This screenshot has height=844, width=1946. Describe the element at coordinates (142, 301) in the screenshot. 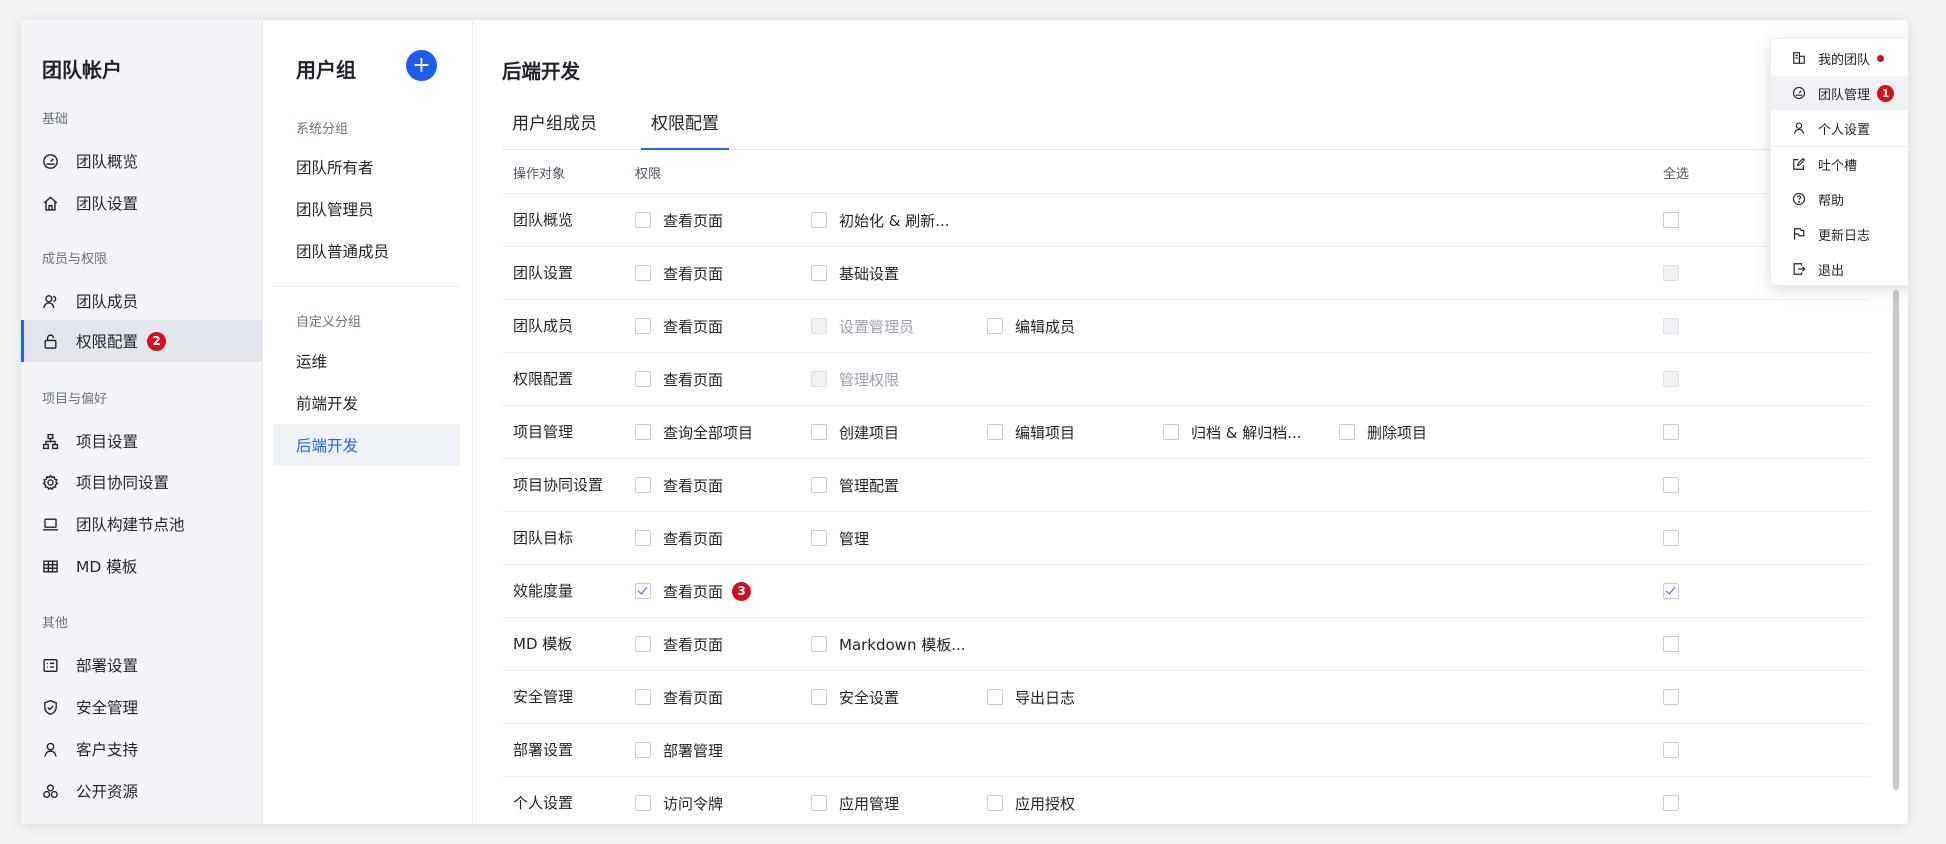

I see `sidebar-item-team-members: 团队成员` at that location.